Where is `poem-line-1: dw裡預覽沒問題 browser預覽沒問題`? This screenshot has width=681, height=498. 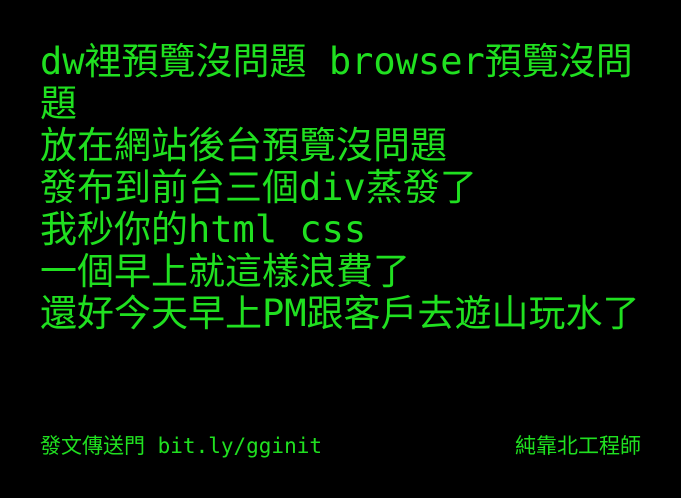
poem-line-1: dw裡預覽沒問題 browser預覽沒問題 is located at coordinates (336, 82).